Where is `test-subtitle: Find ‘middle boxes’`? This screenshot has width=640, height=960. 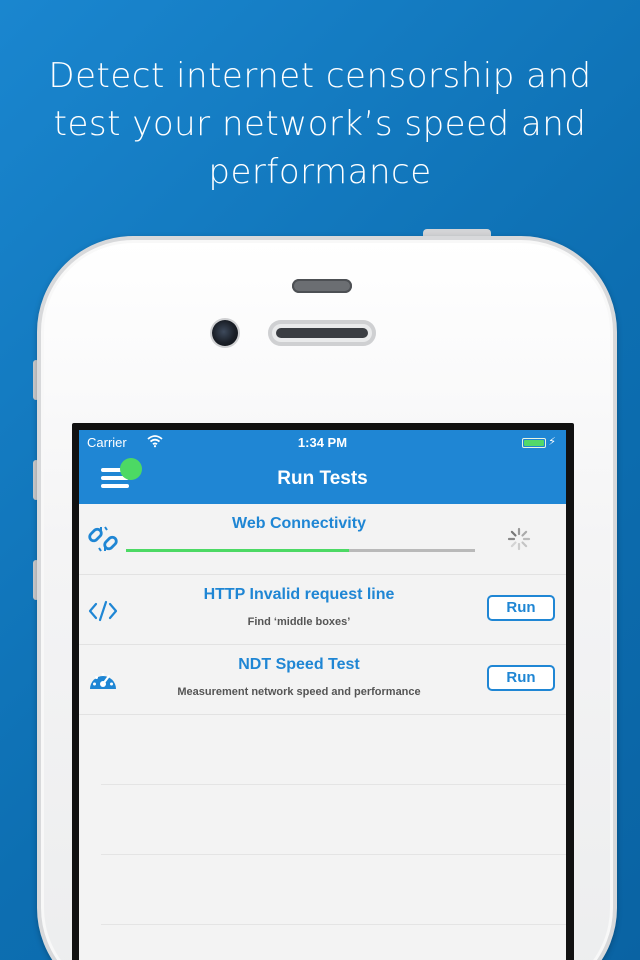
test-subtitle: Find ‘middle boxes’ is located at coordinates (299, 622).